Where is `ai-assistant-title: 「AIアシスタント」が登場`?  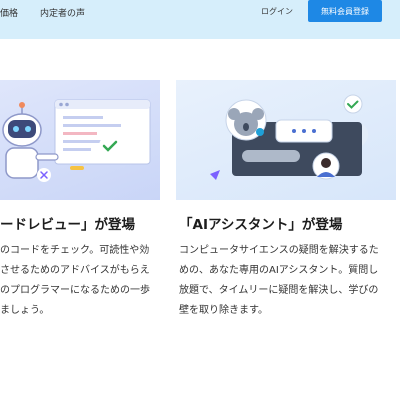
ai-assistant-title: 「AIアシスタント」が登場 is located at coordinates (261, 225).